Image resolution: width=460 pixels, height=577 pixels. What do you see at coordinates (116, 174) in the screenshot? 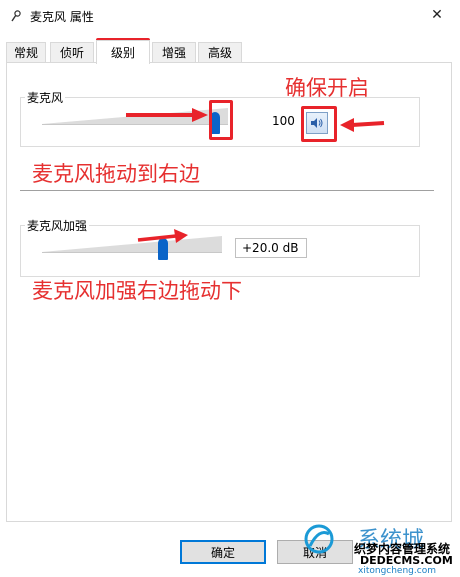
I see `annotation-drag-right: 麦克风拖动到右边` at bounding box center [116, 174].